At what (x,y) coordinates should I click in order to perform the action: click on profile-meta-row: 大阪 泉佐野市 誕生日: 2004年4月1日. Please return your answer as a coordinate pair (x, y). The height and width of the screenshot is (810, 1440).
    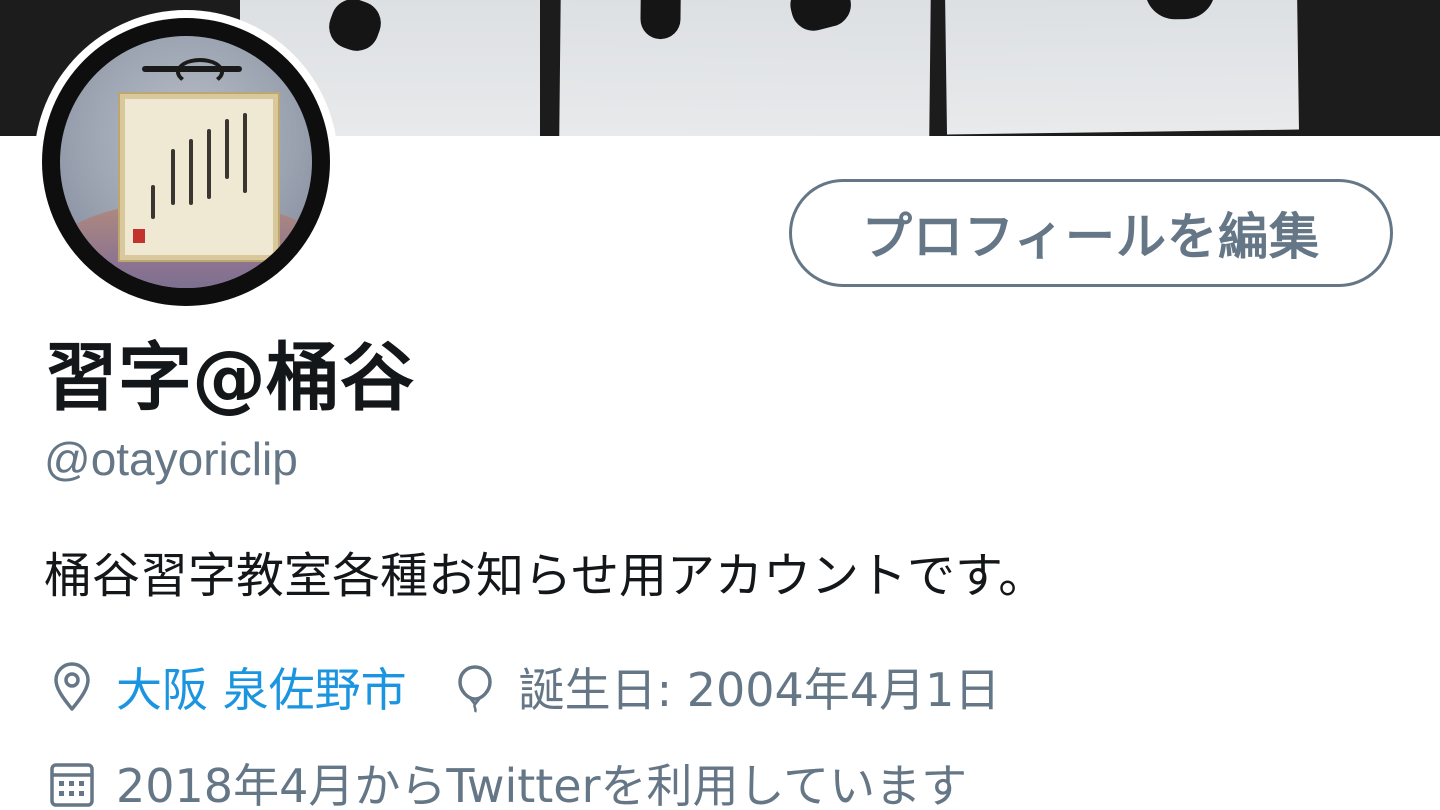
    Looking at the image, I should click on (522, 687).